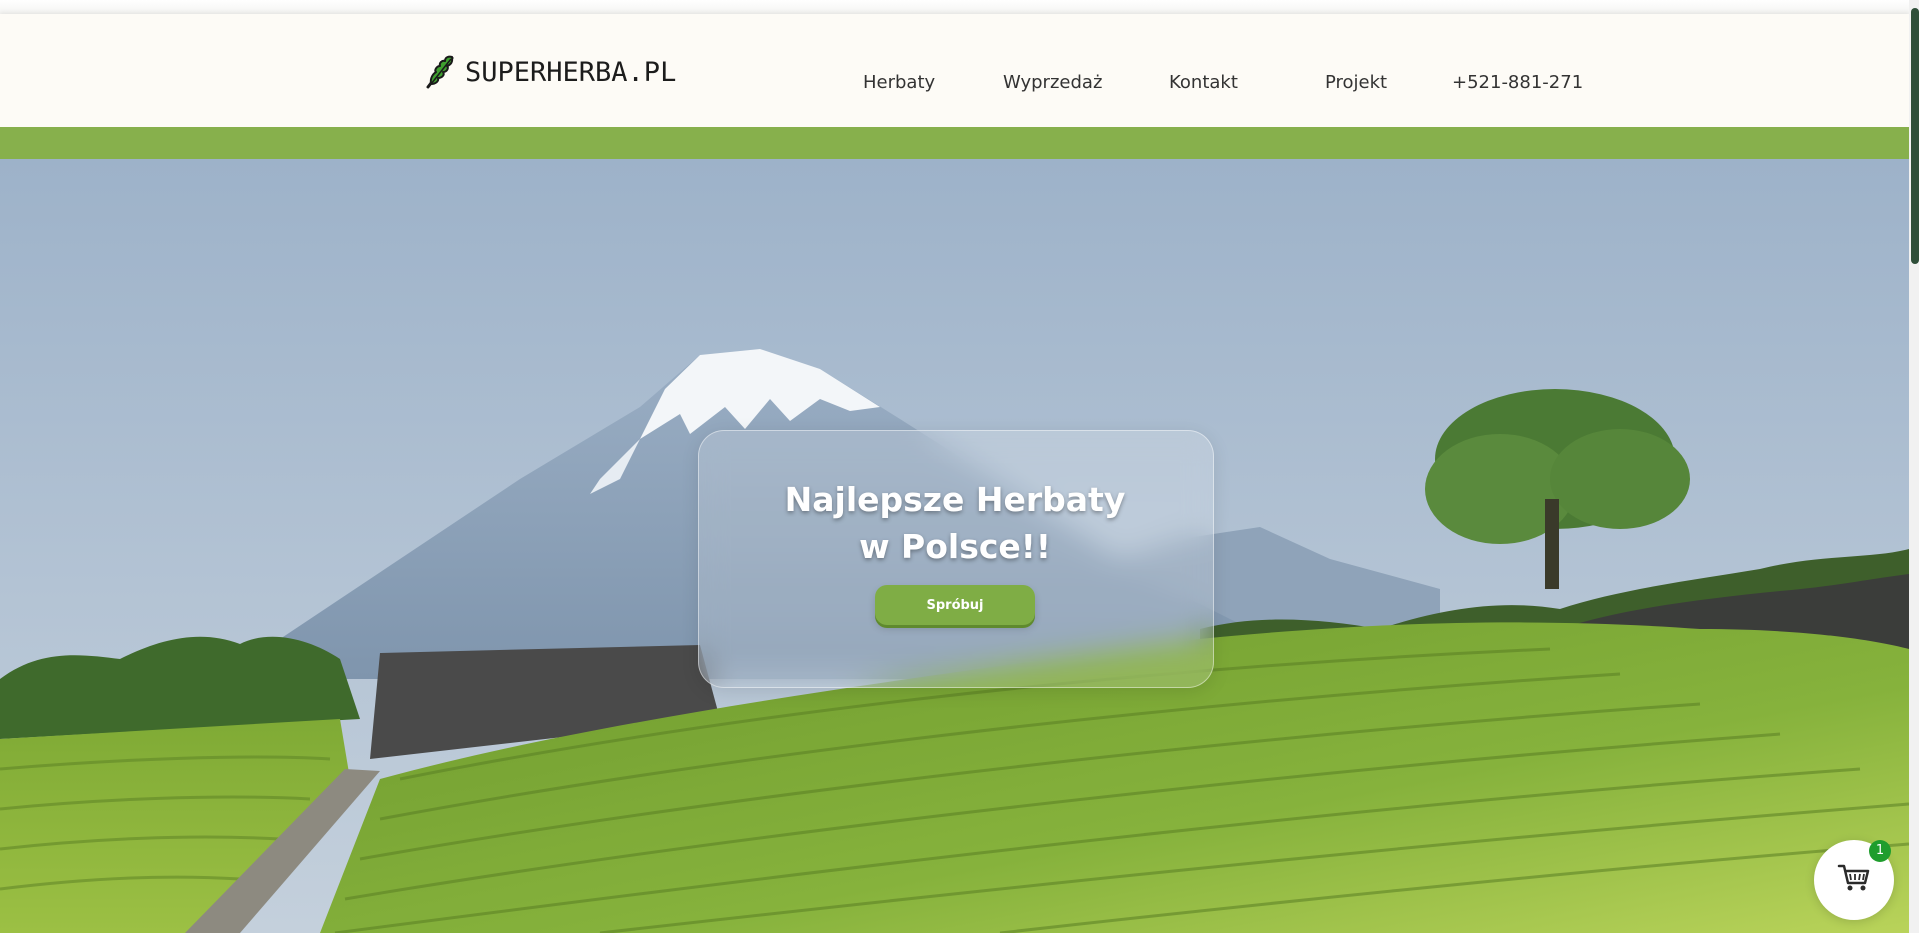 The width and height of the screenshot is (1919, 933). I want to click on nav-link-projekt: Projekt, so click(1356, 82).